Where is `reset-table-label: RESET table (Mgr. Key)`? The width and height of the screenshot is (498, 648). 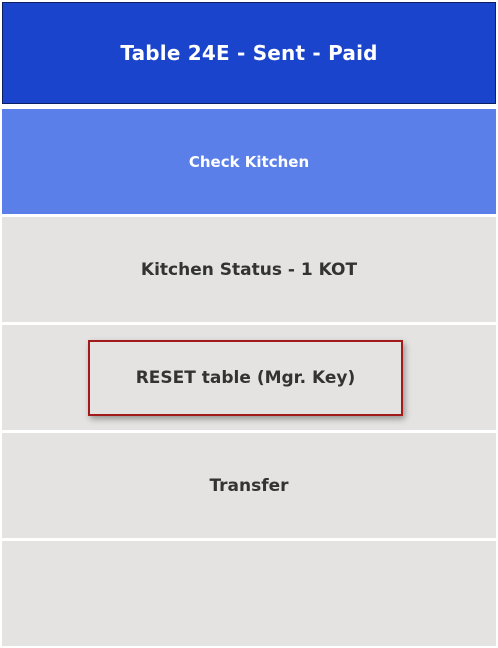
reset-table-label: RESET table (Mgr. Key) is located at coordinates (245, 378).